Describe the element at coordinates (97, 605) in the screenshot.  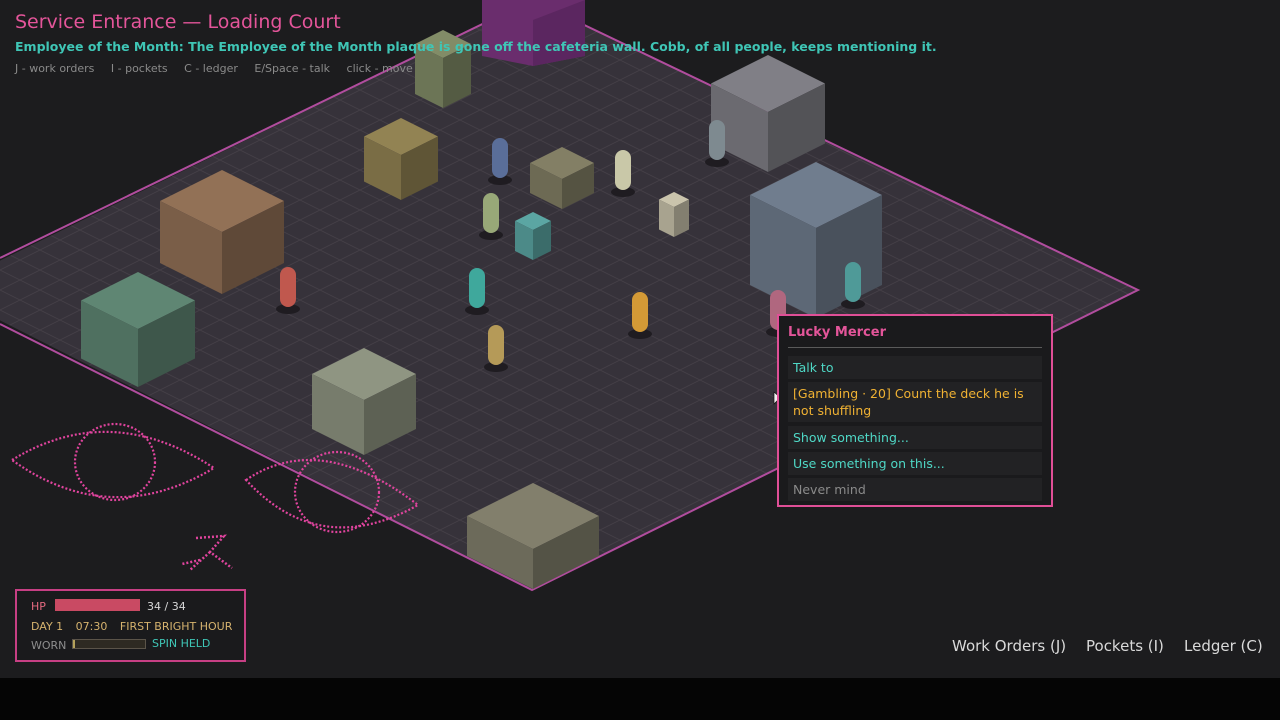
I see `hp-bar` at that location.